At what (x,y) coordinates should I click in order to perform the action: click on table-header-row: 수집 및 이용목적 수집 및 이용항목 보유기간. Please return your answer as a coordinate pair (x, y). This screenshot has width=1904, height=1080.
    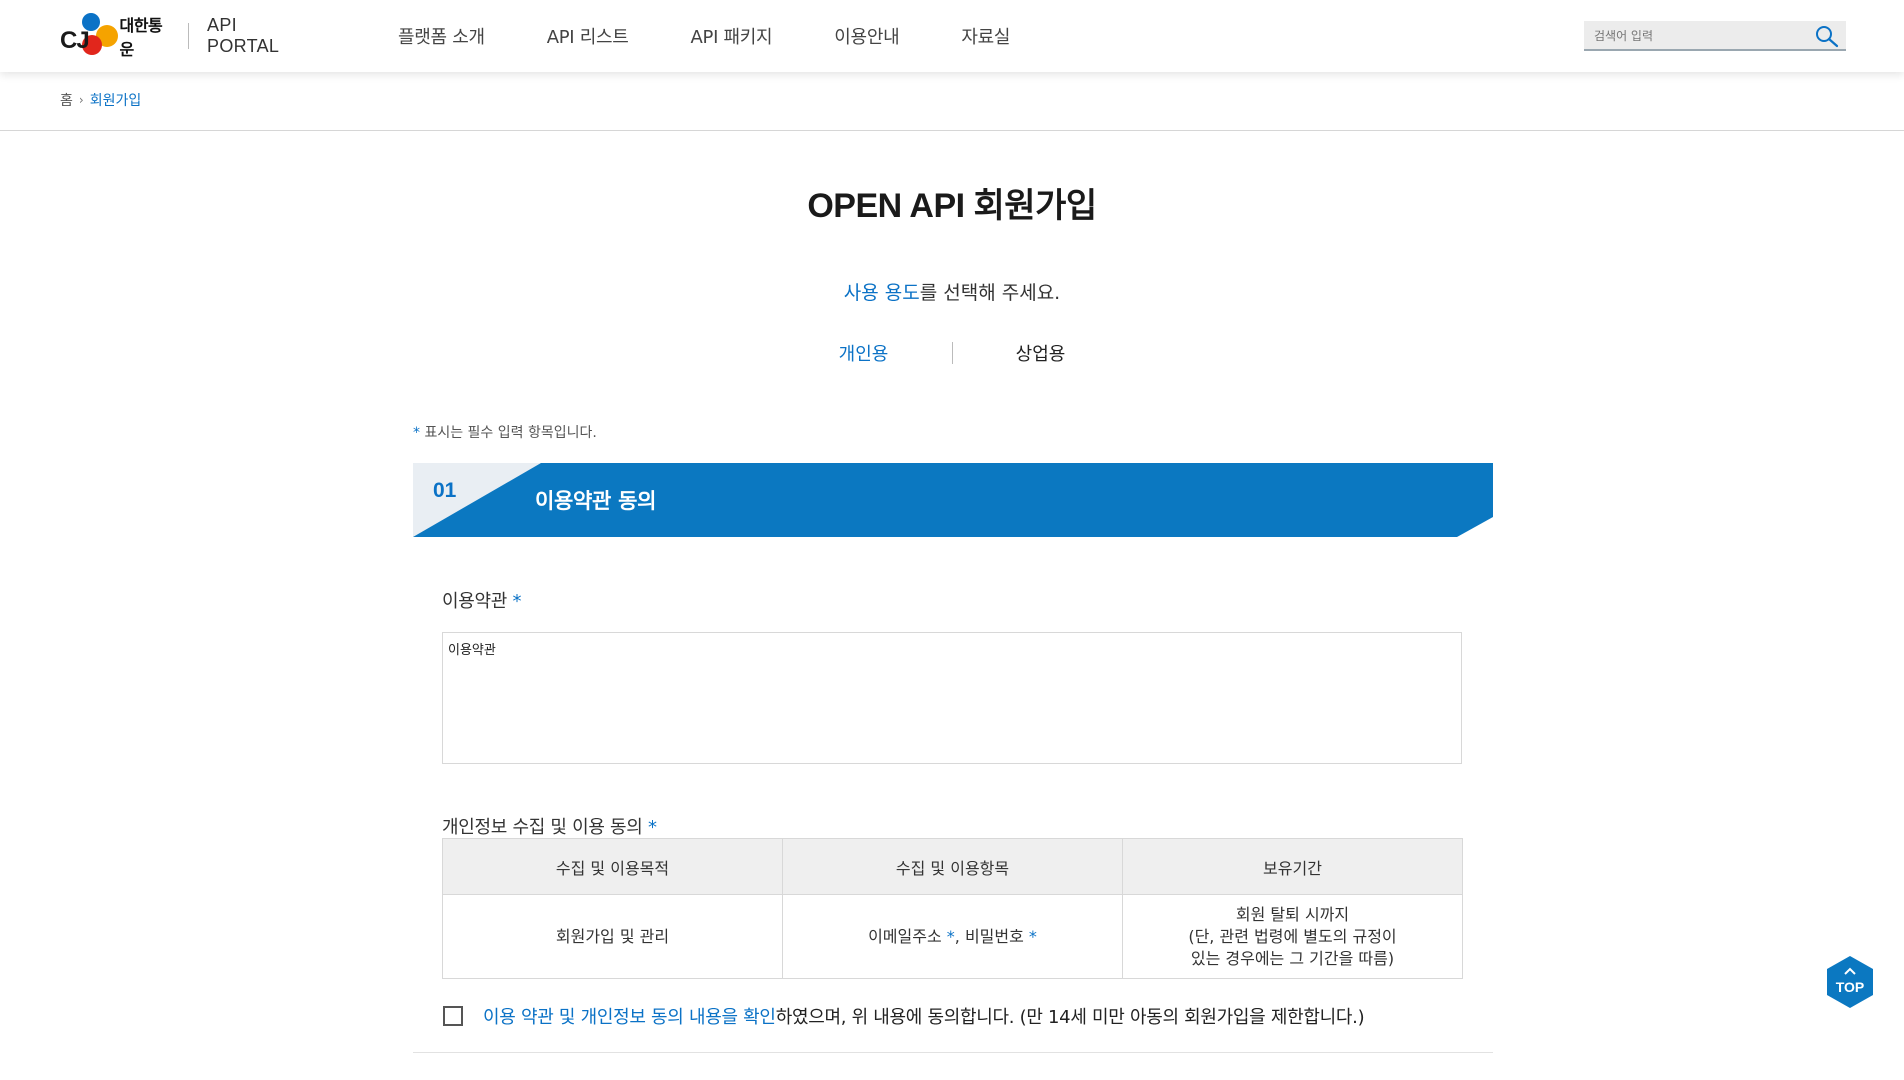
    Looking at the image, I should click on (952, 866).